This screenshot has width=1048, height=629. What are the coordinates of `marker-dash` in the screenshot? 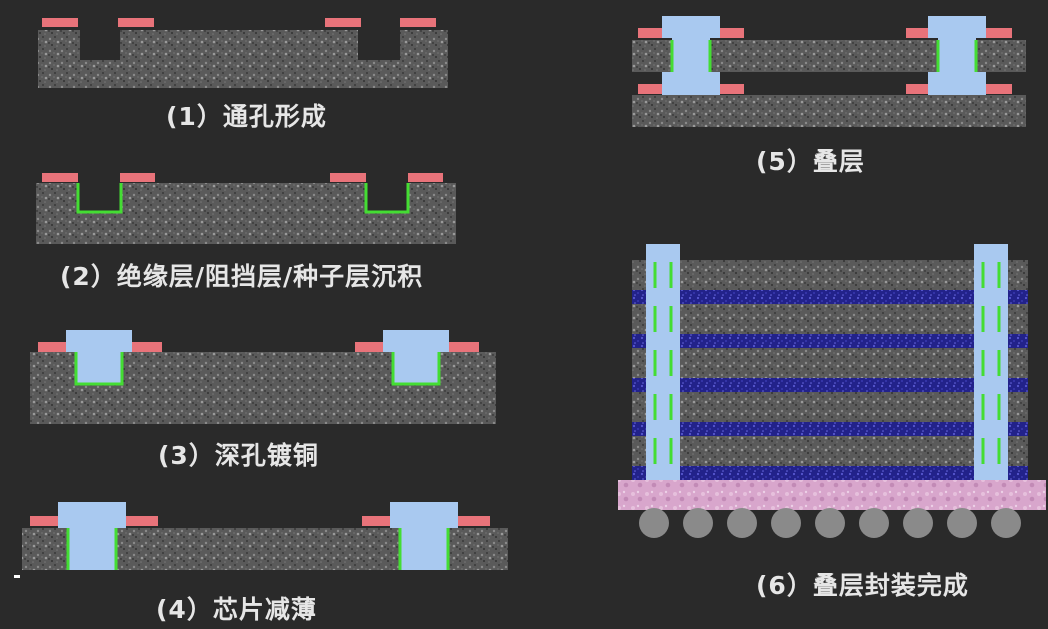 It's located at (17, 576).